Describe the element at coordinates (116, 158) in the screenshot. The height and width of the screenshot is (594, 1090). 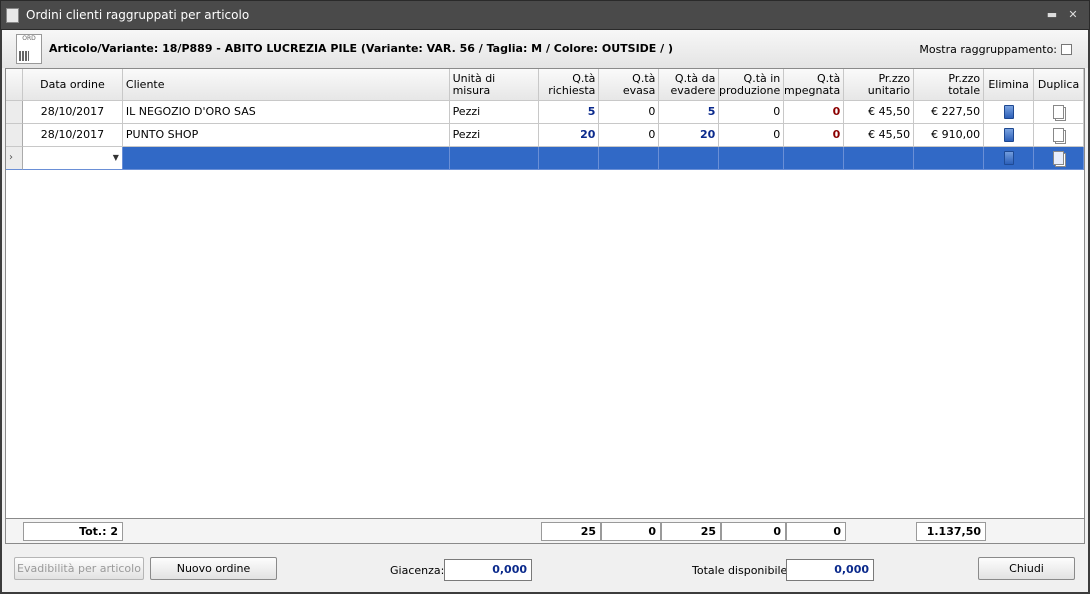
I see `chevron-down-icon: ▼` at that location.